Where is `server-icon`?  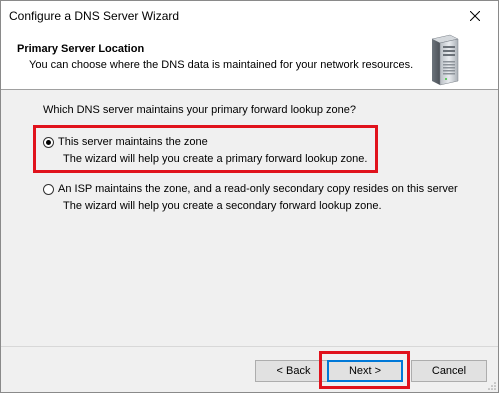 server-icon is located at coordinates (445, 60).